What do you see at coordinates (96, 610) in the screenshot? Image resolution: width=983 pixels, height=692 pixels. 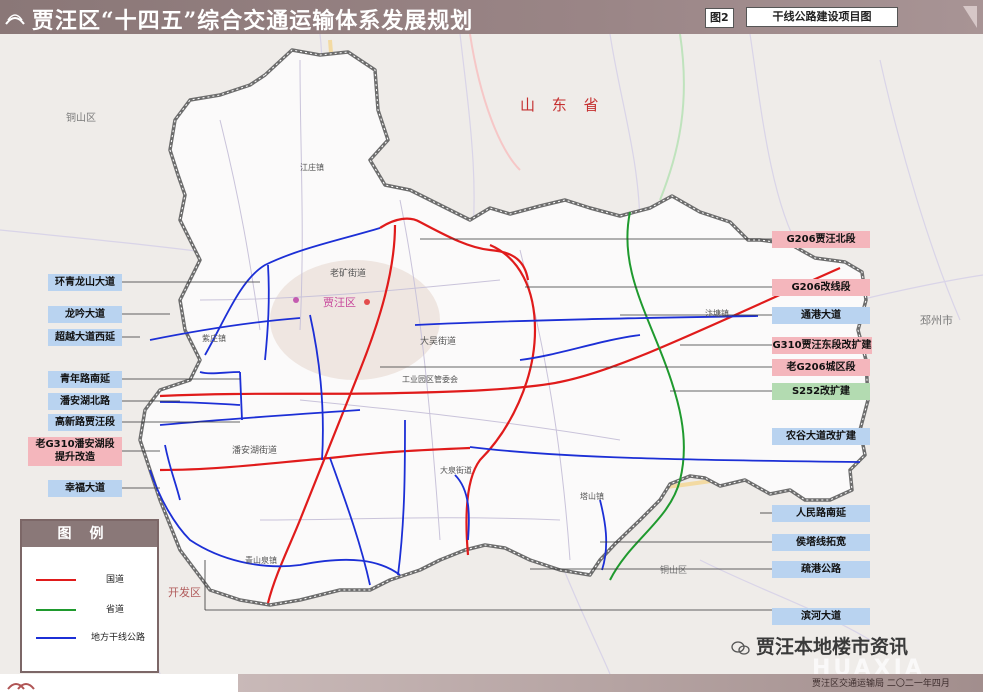 I see `legend-item-provincial: 省道` at bounding box center [96, 610].